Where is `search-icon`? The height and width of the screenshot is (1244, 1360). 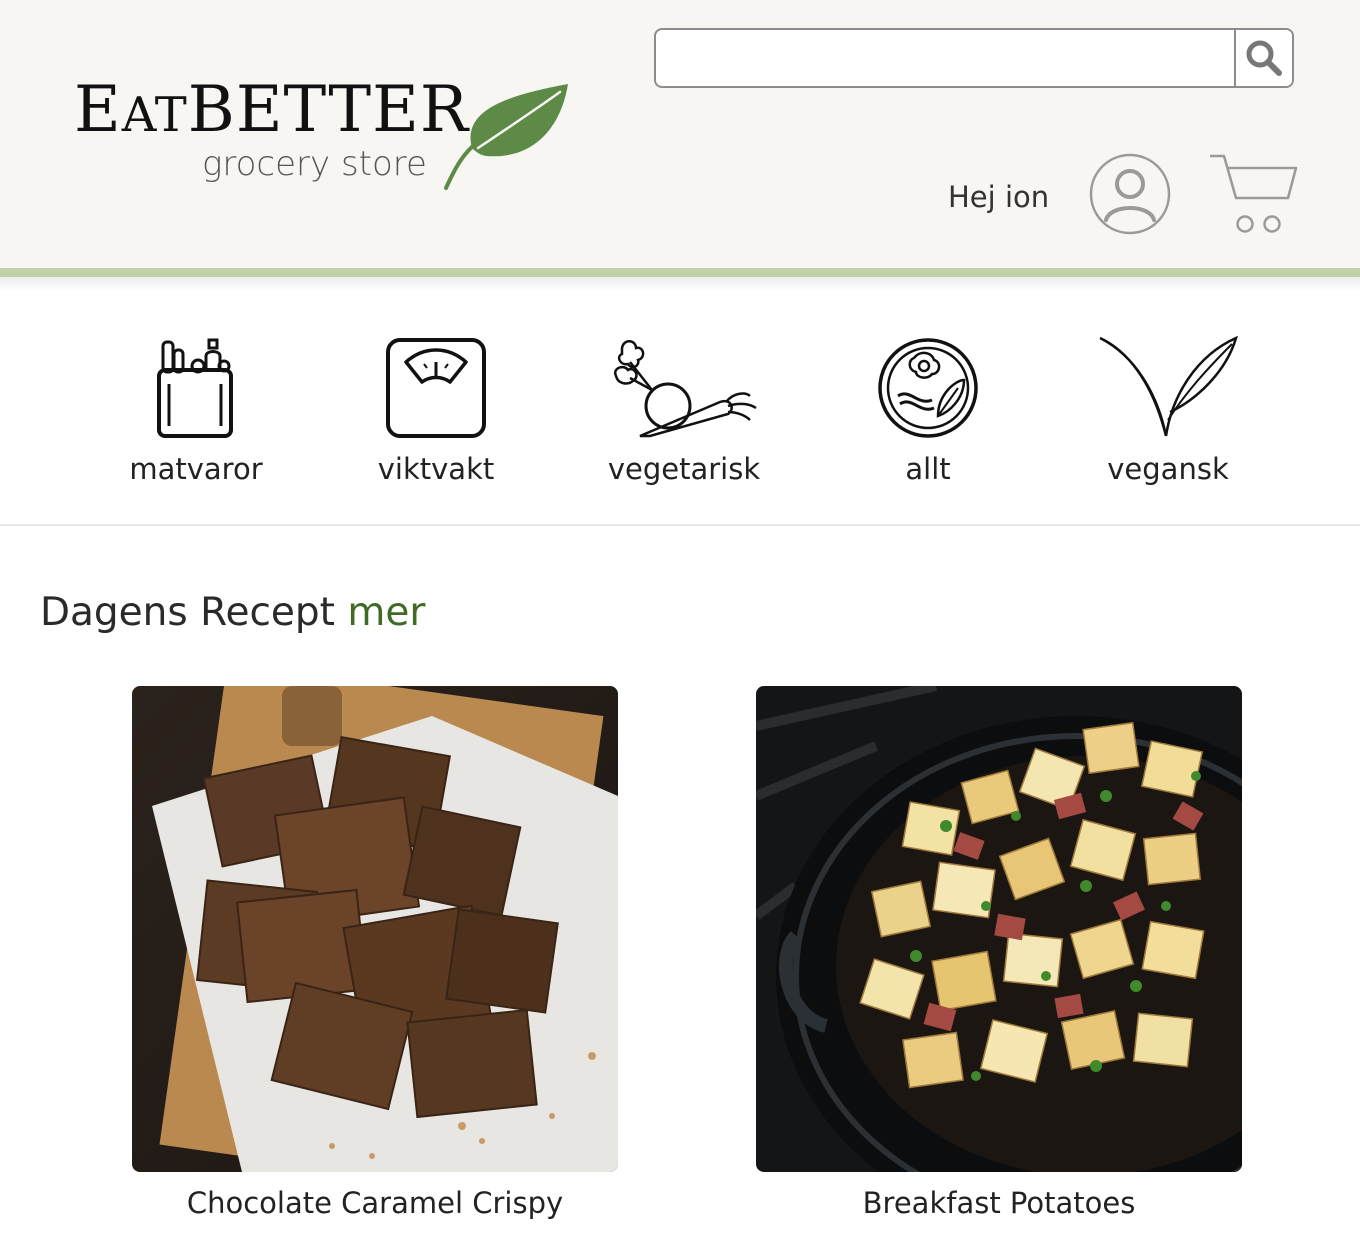
search-icon is located at coordinates (1264, 58).